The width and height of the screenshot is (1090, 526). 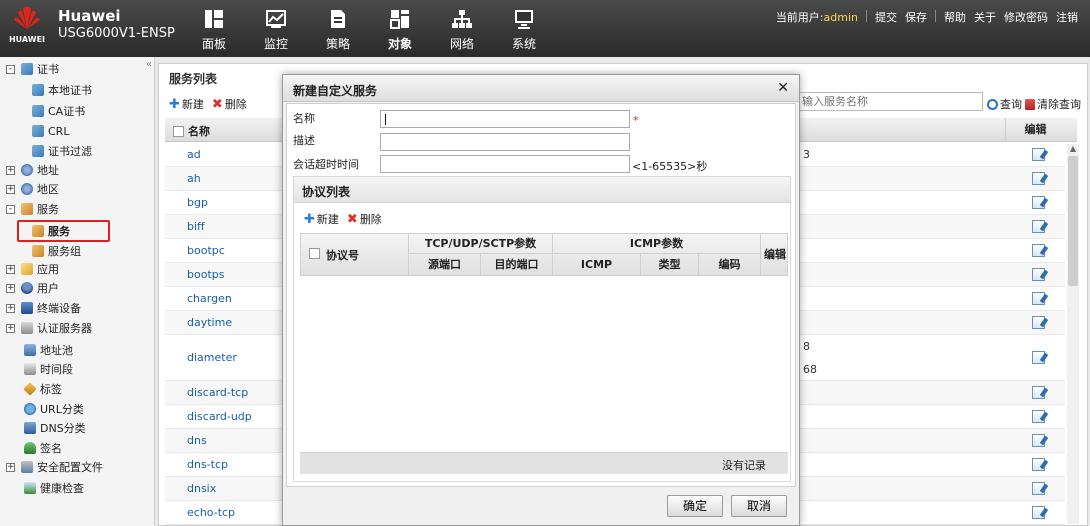 I want to click on service-name-link: daytime, so click(x=209, y=322).